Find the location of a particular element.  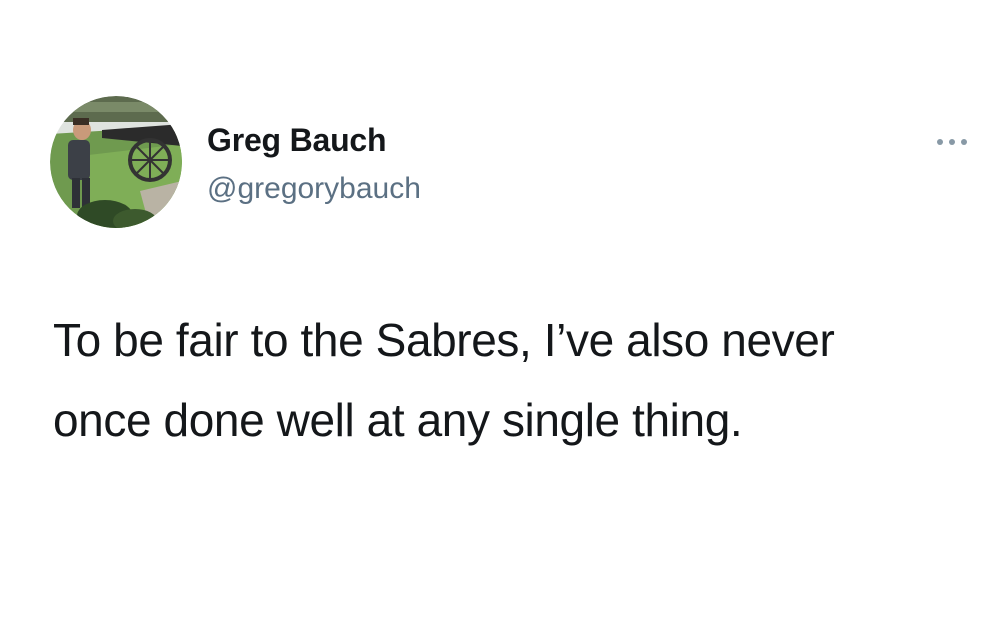

profile-photo-image is located at coordinates (116, 162).